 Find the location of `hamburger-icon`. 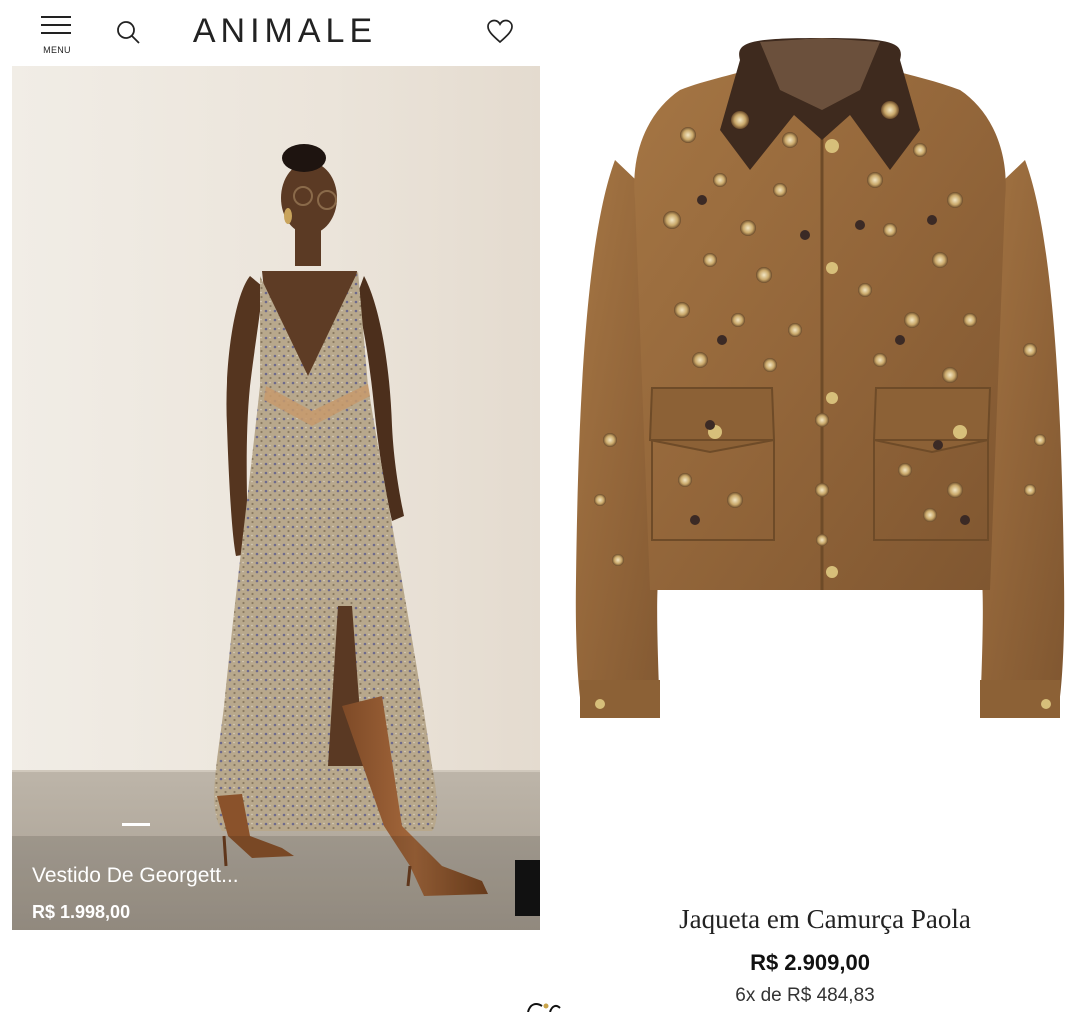

hamburger-icon is located at coordinates (56, 17).